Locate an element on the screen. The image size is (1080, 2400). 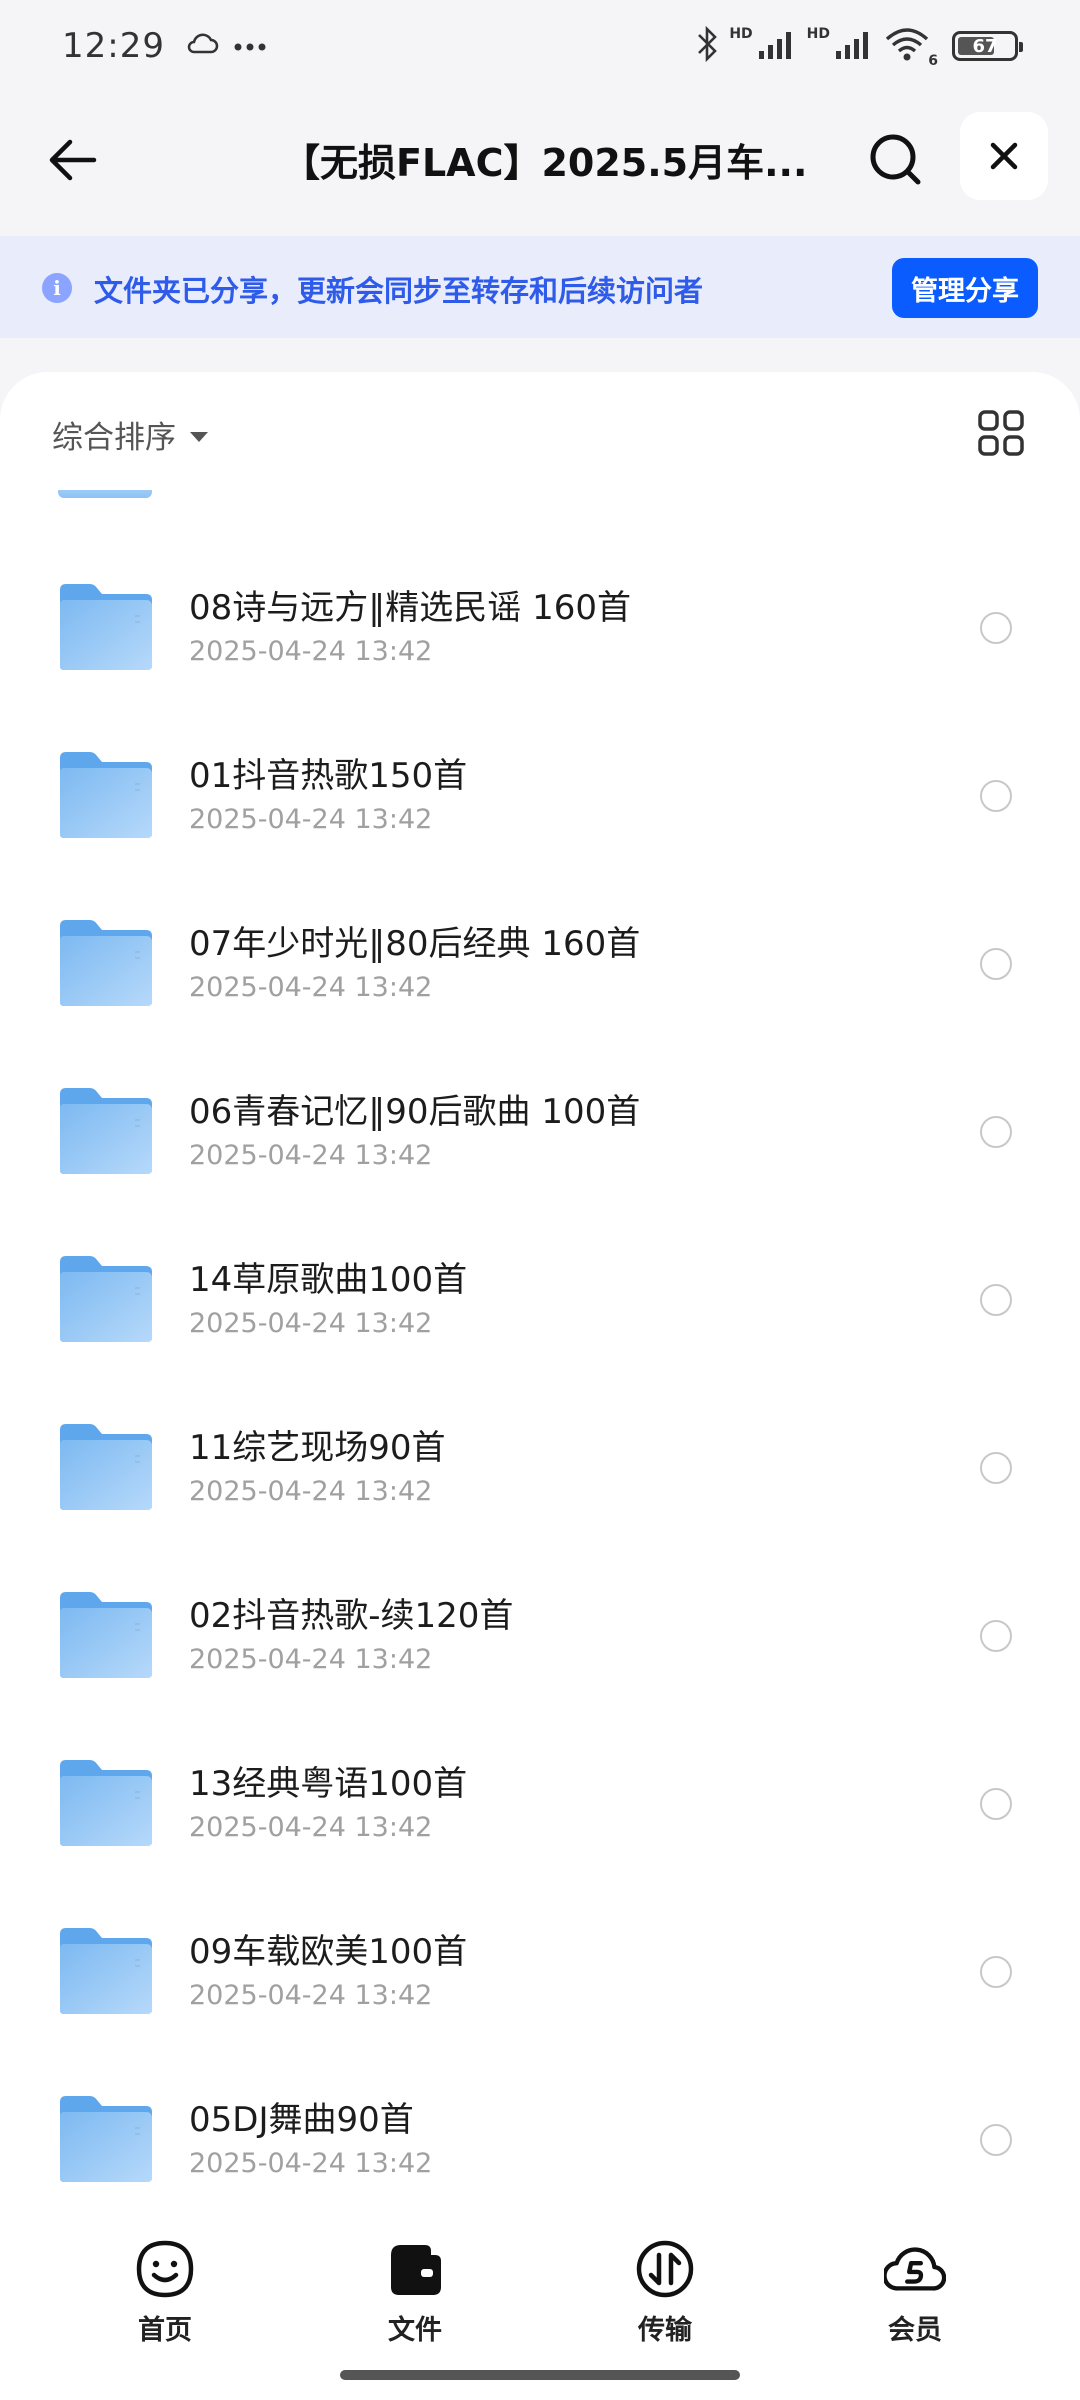
wifi-sub: 6 is located at coordinates (933, 61).